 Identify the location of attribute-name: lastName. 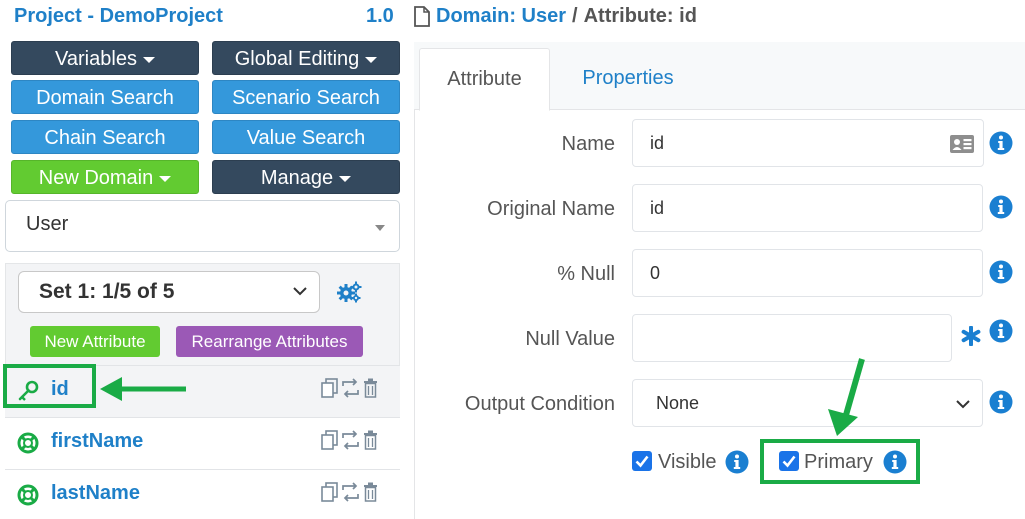
(95, 493).